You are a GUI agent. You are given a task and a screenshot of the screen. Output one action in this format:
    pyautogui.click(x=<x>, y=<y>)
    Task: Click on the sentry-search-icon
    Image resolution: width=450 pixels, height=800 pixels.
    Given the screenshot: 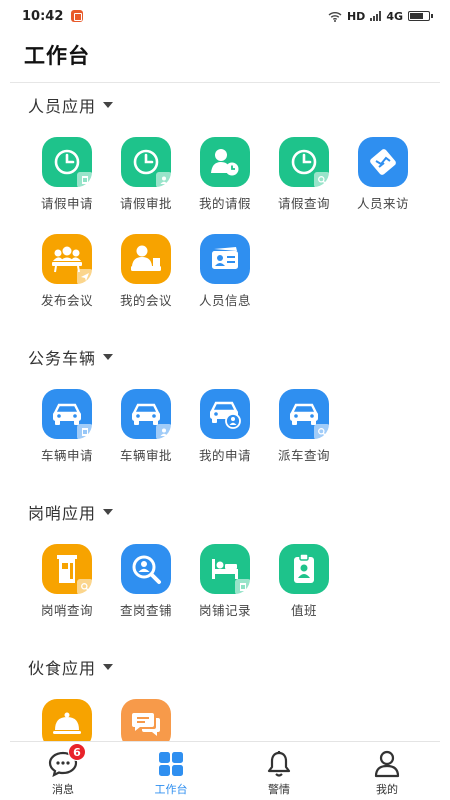 What is the action you would take?
    pyautogui.click(x=67, y=569)
    